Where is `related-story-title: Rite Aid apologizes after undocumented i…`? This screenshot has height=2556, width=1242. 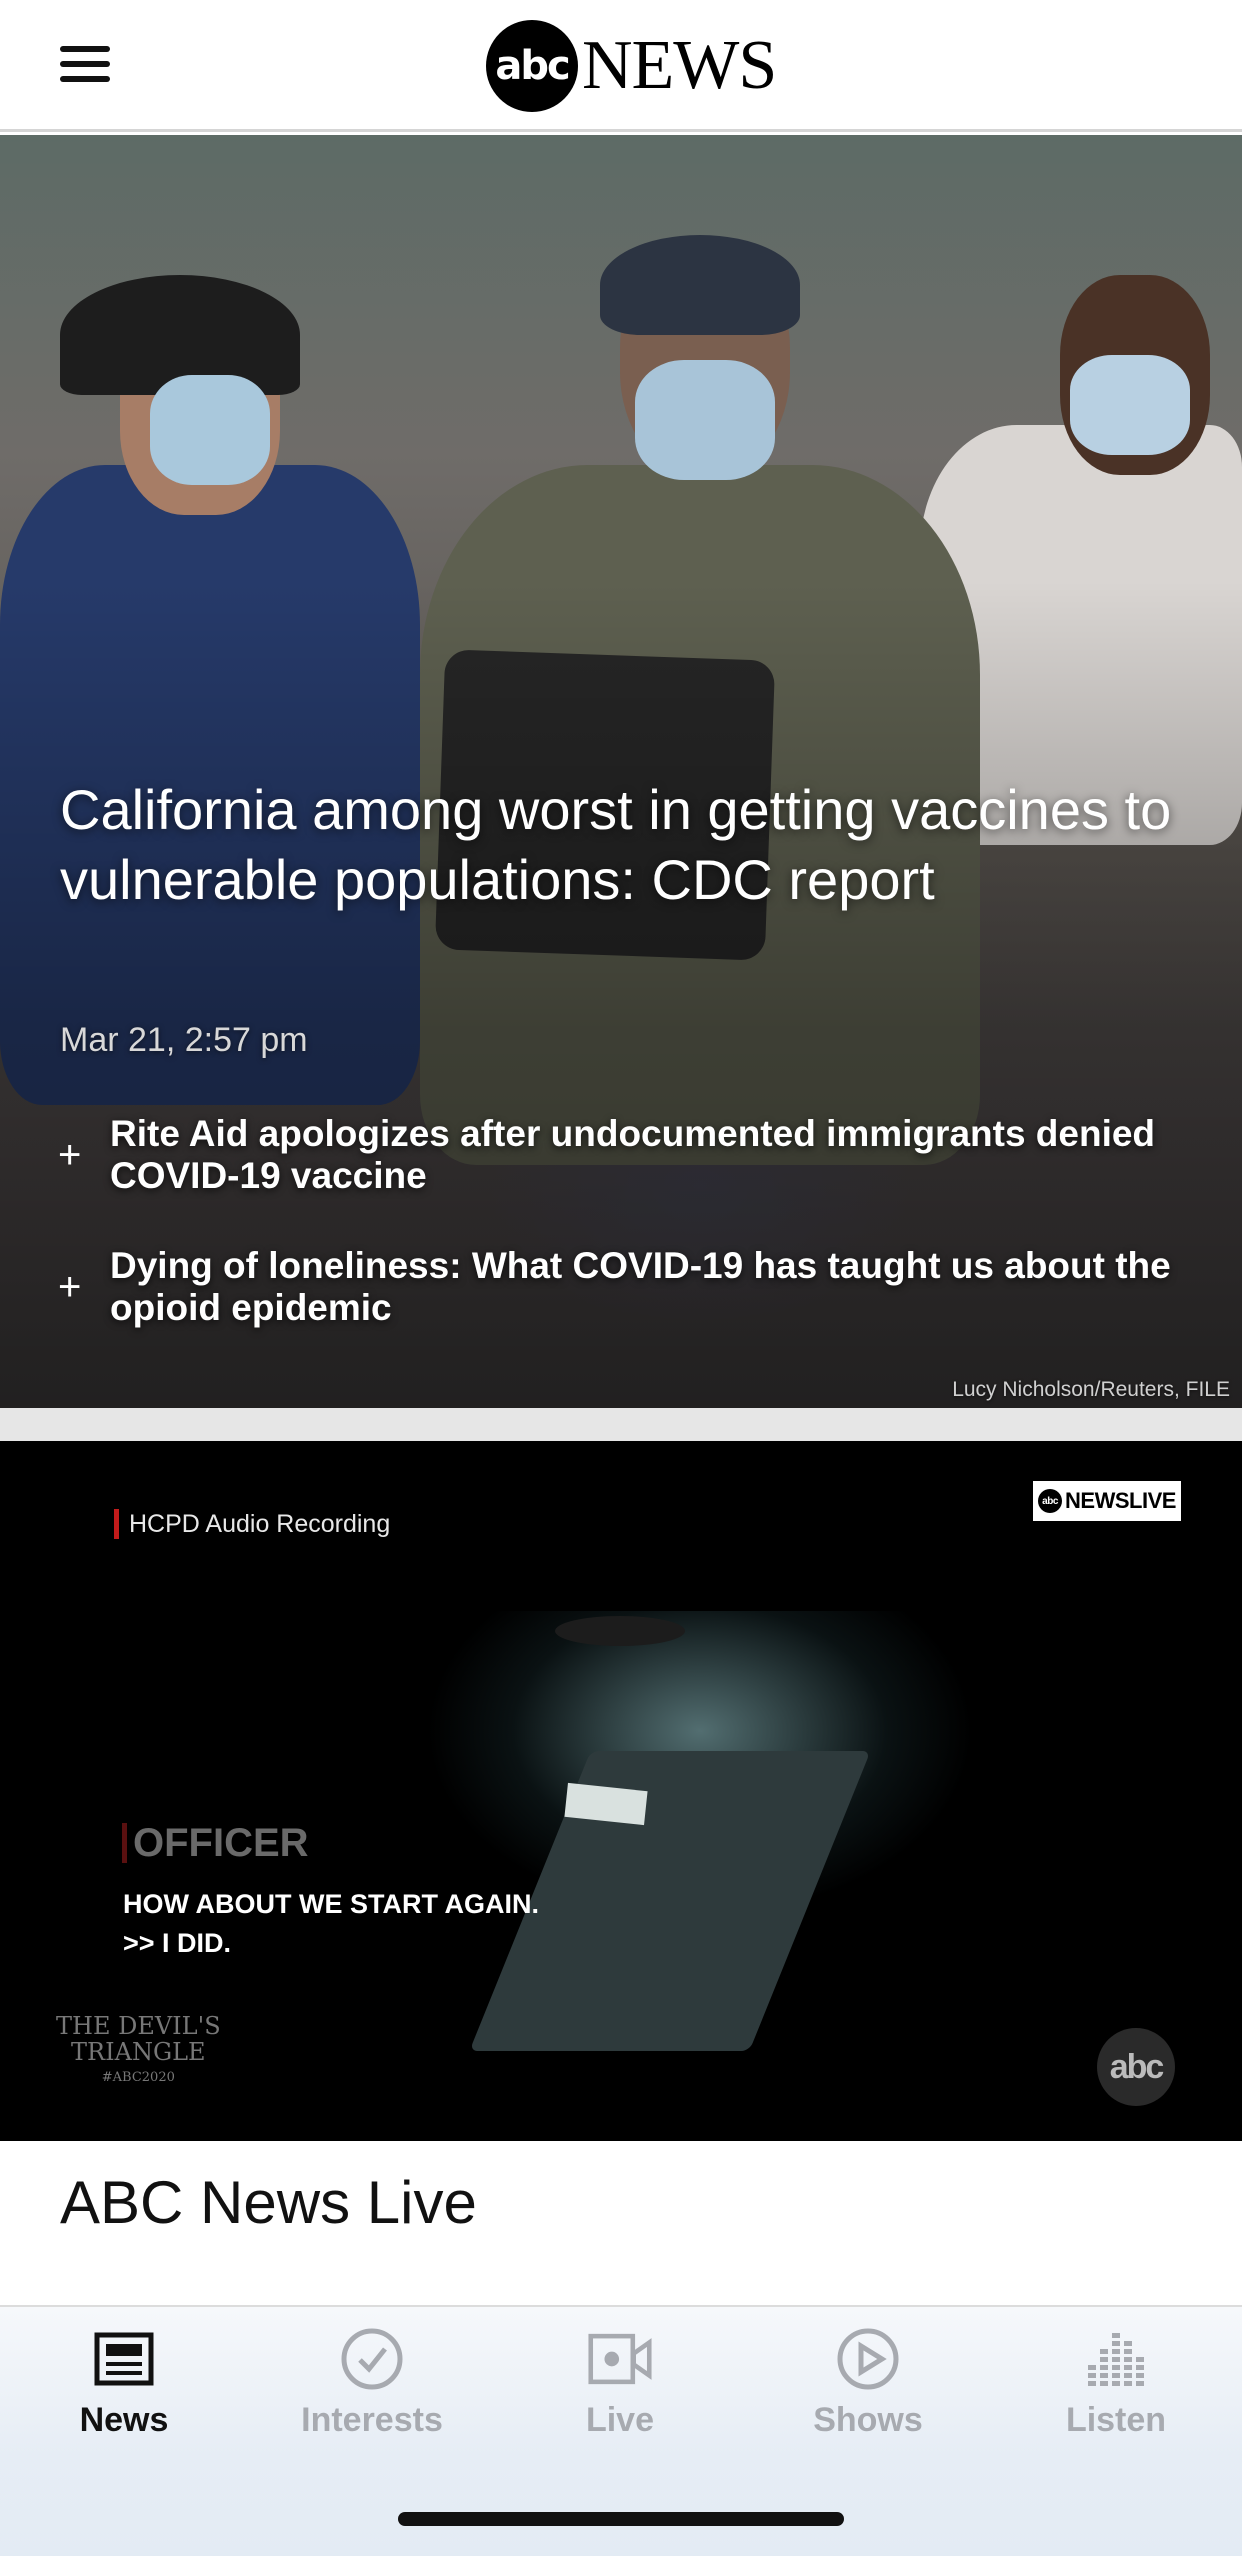 related-story-title: Rite Aid apologizes after undocumented i… is located at coordinates (633, 1154).